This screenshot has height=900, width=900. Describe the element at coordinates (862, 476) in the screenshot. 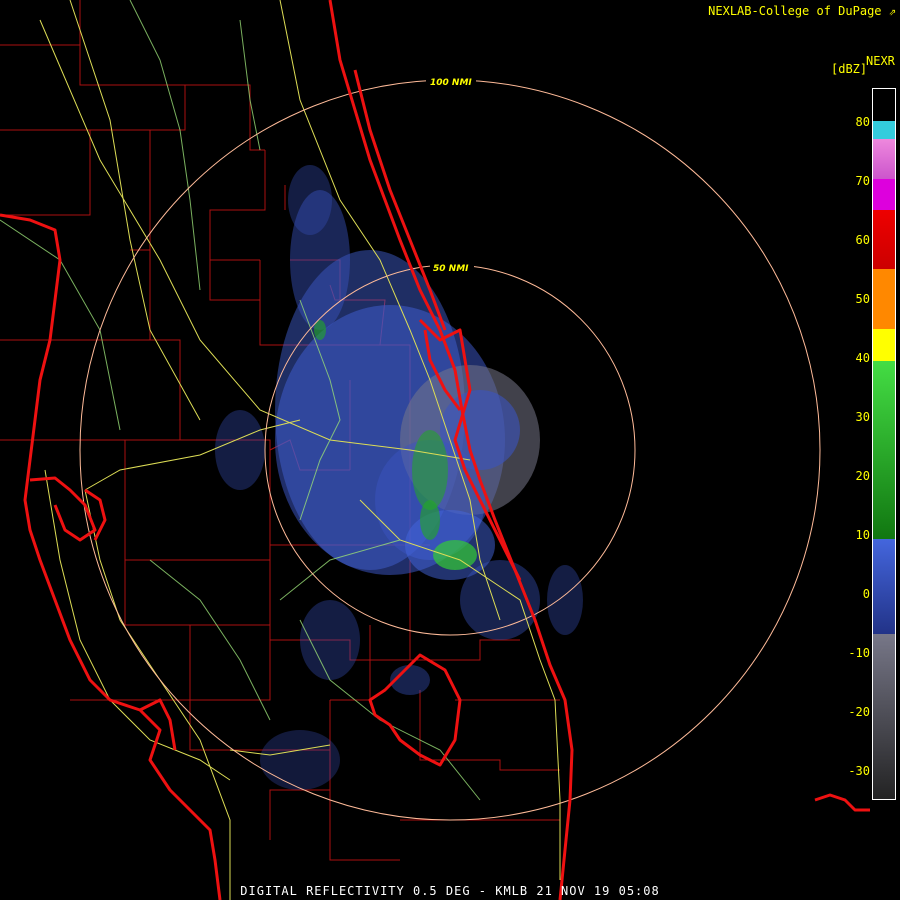

I see `scale-tick: 20` at that location.